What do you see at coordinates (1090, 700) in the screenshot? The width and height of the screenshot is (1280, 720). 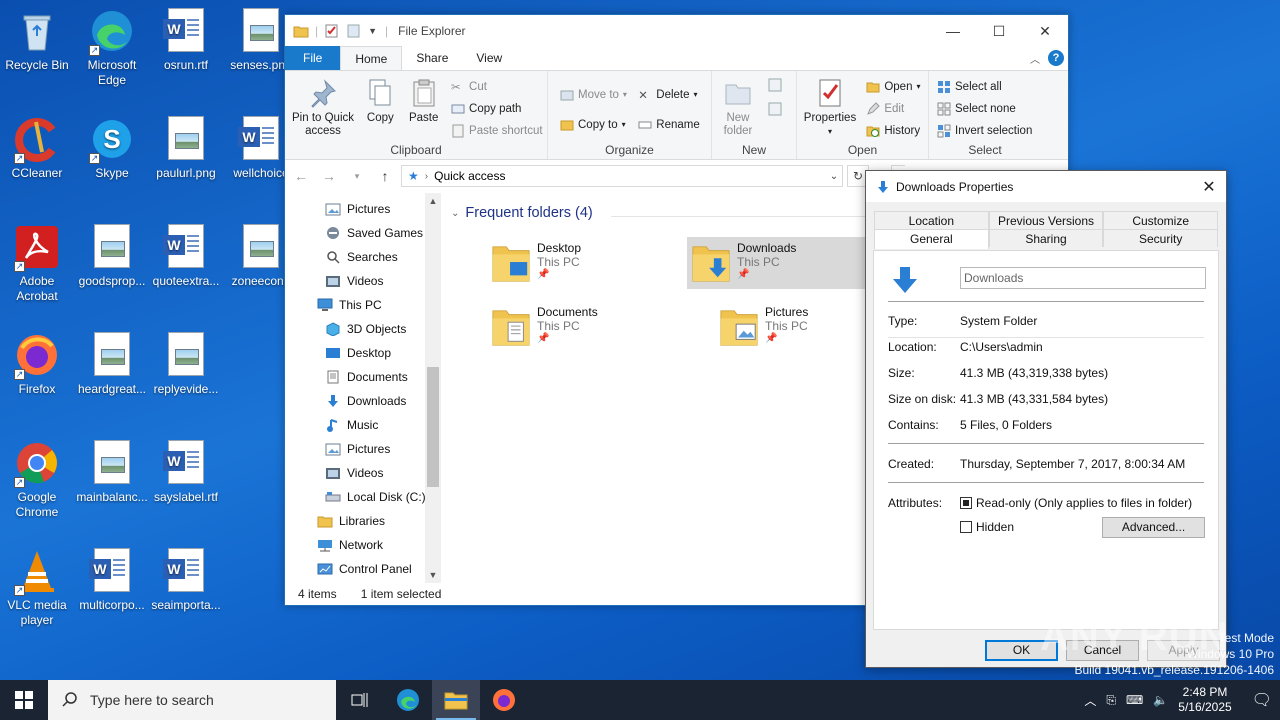 I see `chevron-up-icon: ︿` at bounding box center [1090, 700].